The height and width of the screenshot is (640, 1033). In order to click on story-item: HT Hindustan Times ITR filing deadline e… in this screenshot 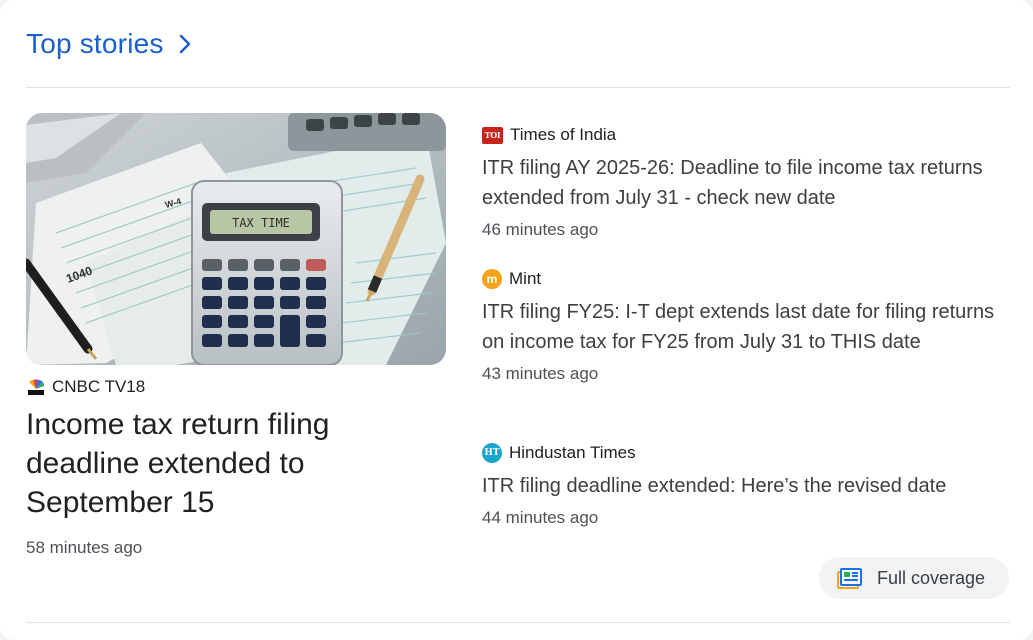, I will do `click(742, 484)`.